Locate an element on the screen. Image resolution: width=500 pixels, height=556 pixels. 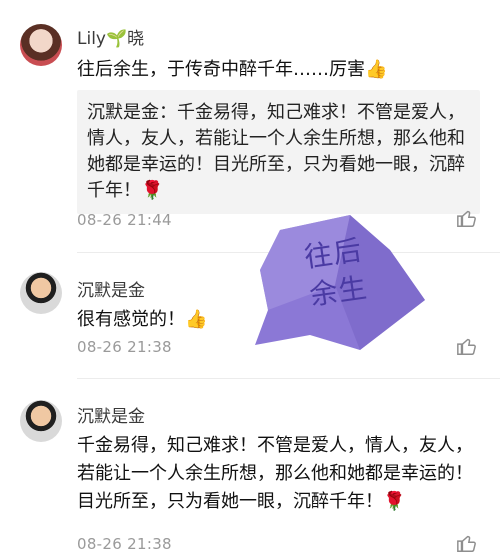
commenter-name: Lily🌱晓 is located at coordinates (110, 36).